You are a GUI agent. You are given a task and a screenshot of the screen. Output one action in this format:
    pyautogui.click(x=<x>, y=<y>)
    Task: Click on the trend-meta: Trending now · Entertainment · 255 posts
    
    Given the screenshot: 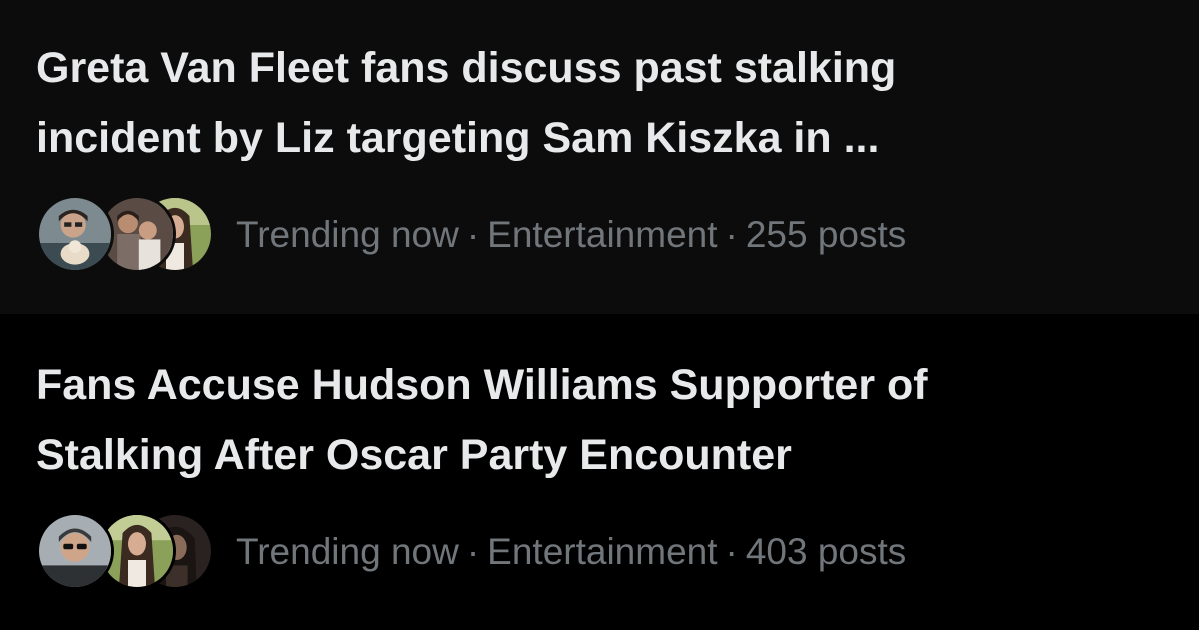 What is the action you would take?
    pyautogui.click(x=617, y=235)
    